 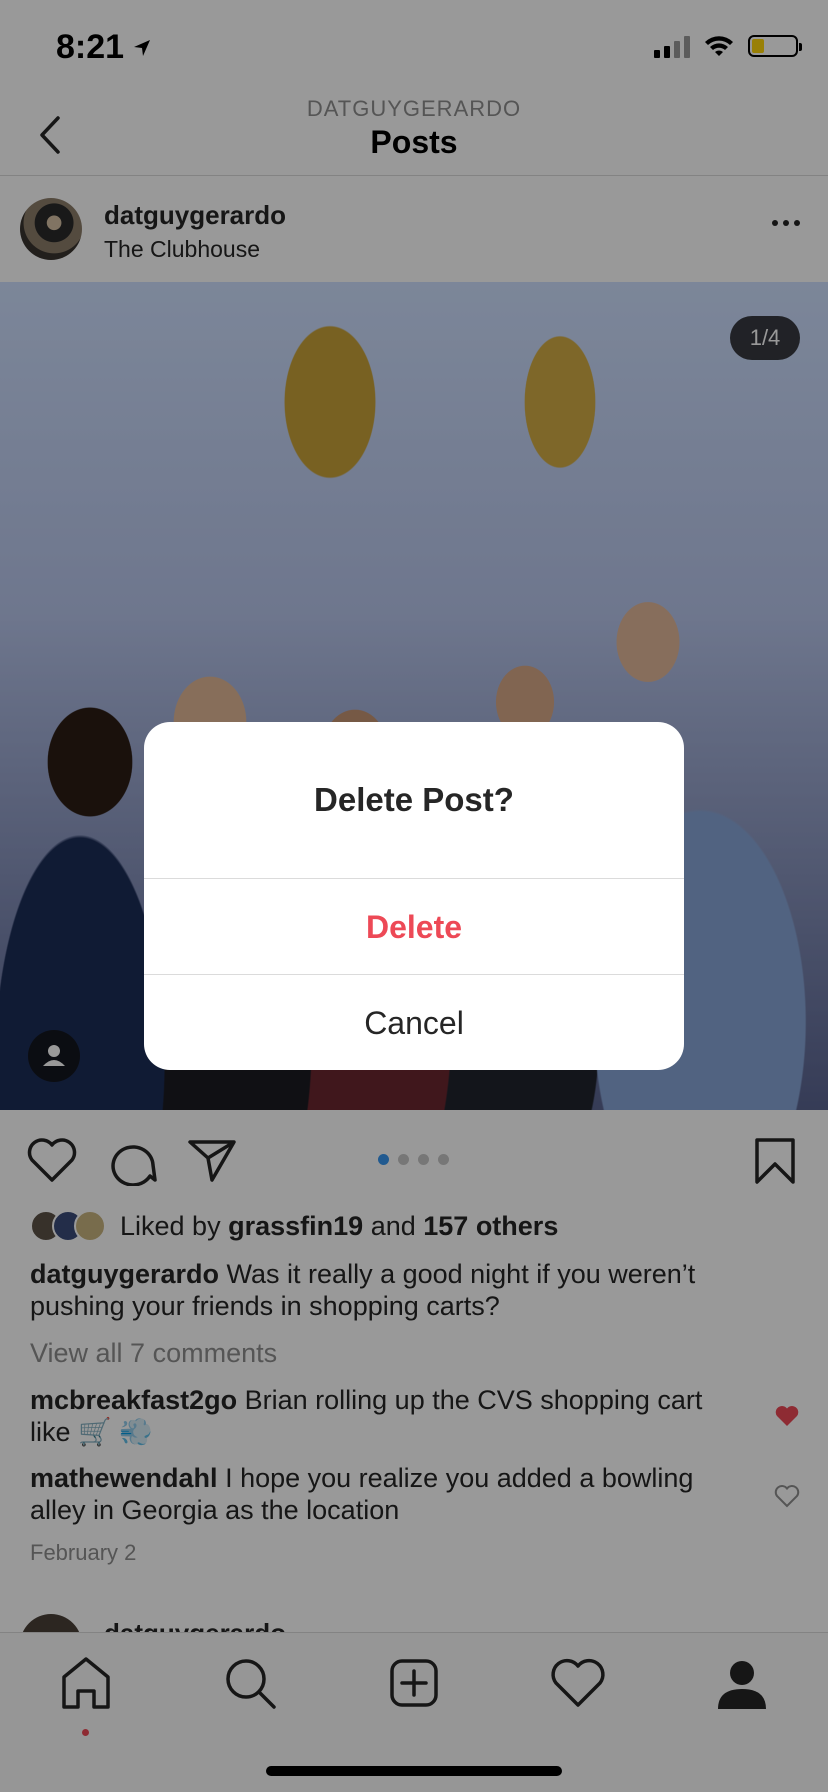 I want to click on delete-post-dialog: Delete Post? Delete Cancel, so click(x=414, y=896).